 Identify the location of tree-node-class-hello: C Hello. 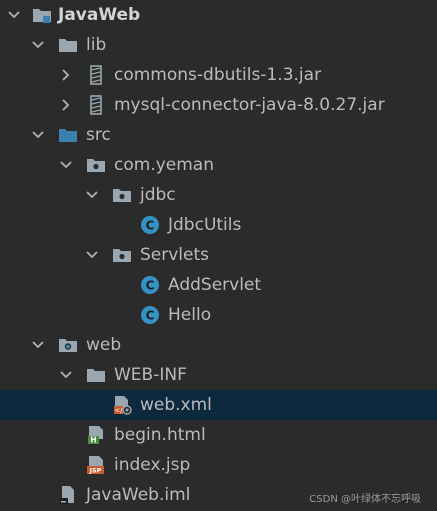
(218, 315).